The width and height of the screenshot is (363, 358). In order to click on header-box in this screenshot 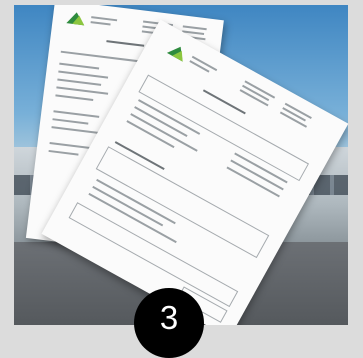, I will do `click(224, 128)`.